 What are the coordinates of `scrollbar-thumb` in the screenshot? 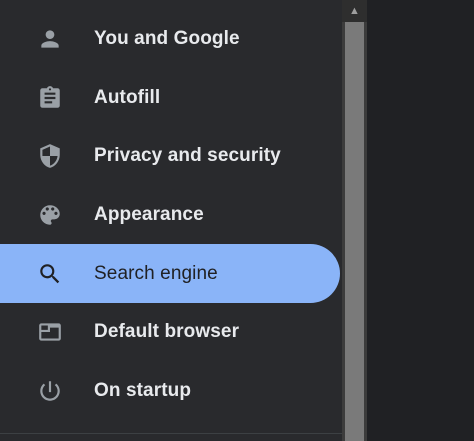 It's located at (354, 231).